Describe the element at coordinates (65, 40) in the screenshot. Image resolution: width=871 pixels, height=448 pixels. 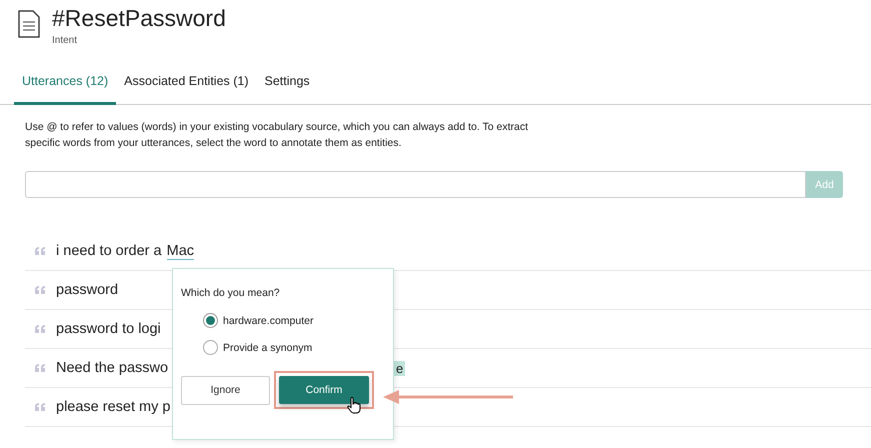
I see `intent-label: Intent` at that location.